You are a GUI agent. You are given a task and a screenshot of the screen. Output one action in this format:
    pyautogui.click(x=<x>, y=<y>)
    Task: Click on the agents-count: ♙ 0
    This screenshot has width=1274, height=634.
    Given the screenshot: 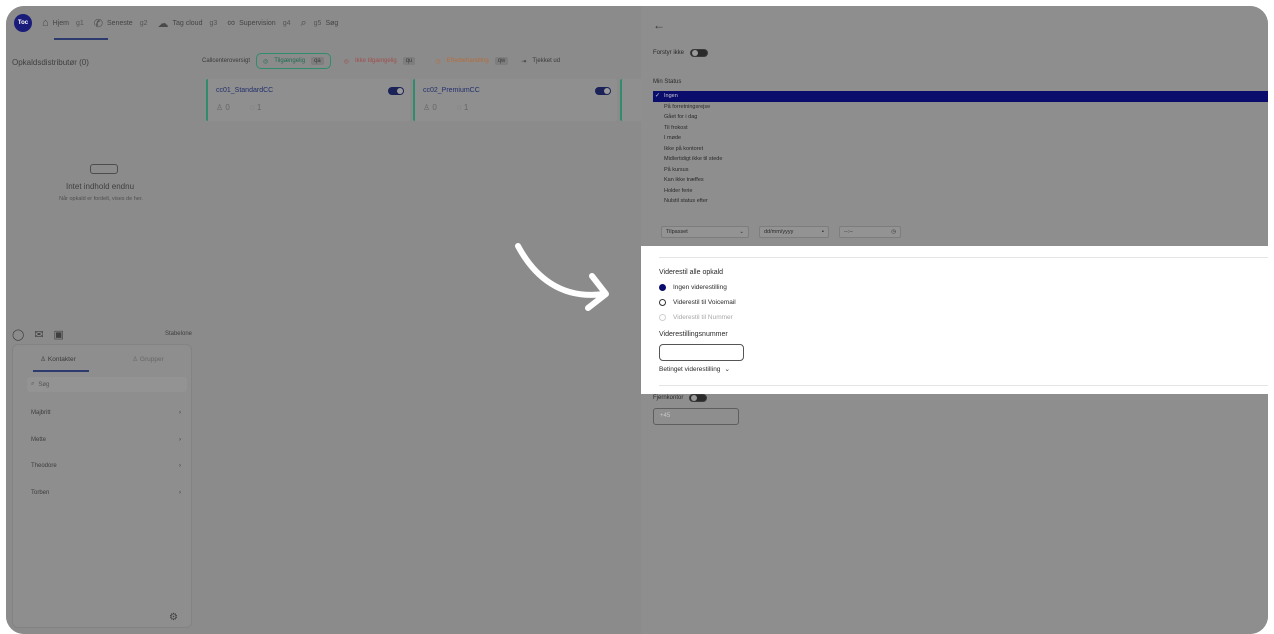 What is the action you would take?
    pyautogui.click(x=223, y=107)
    